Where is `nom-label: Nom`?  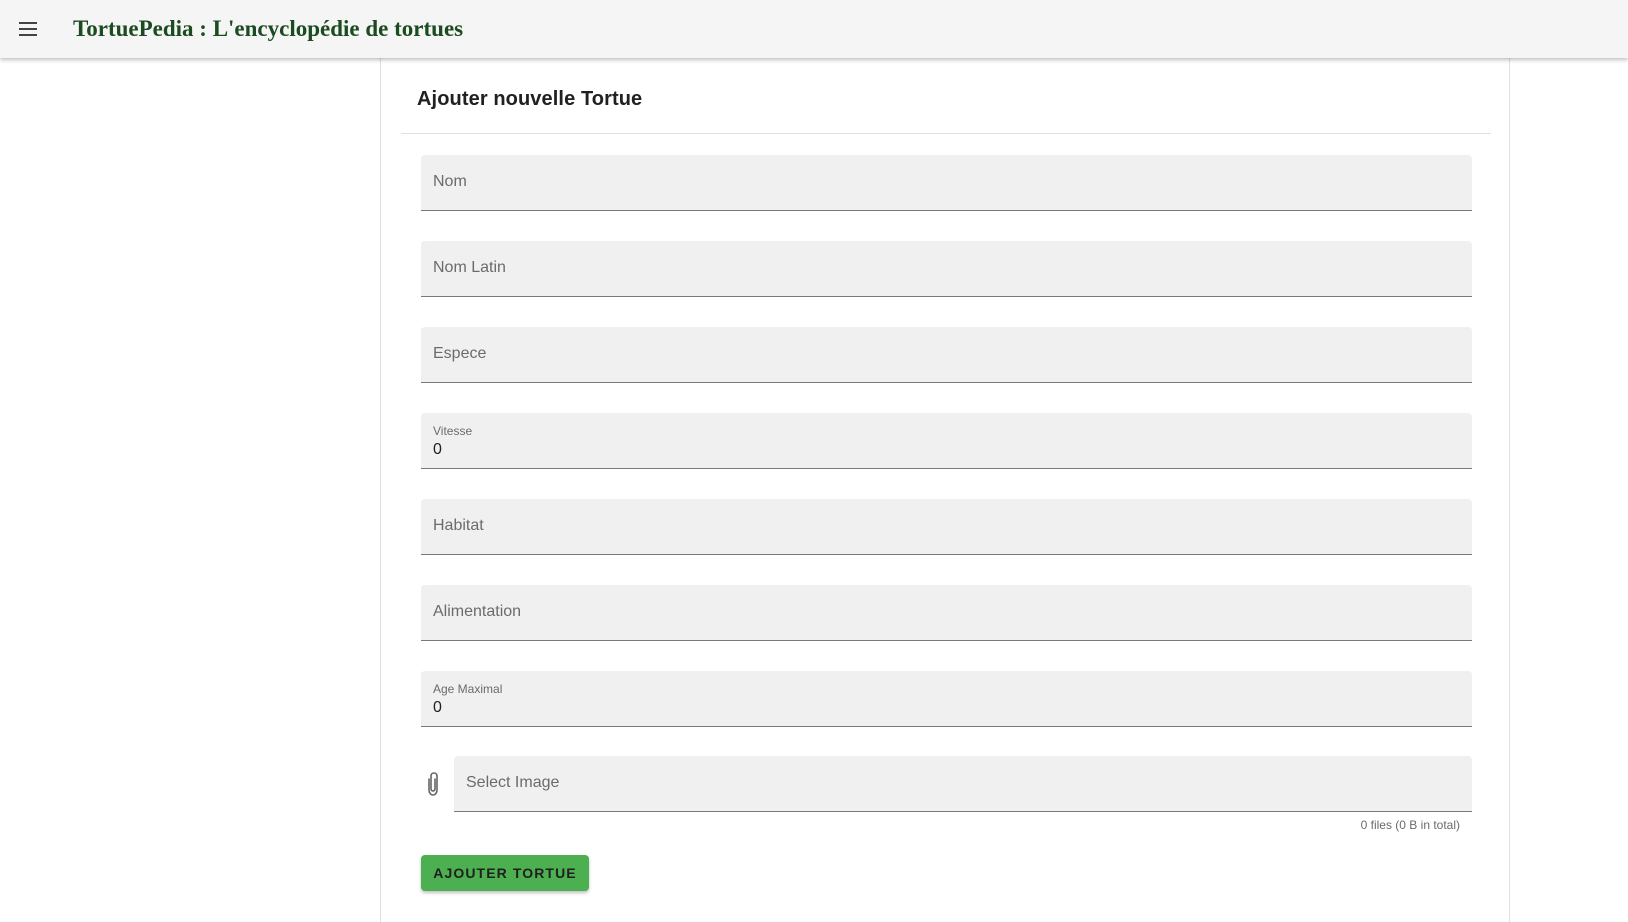 nom-label: Nom is located at coordinates (450, 181).